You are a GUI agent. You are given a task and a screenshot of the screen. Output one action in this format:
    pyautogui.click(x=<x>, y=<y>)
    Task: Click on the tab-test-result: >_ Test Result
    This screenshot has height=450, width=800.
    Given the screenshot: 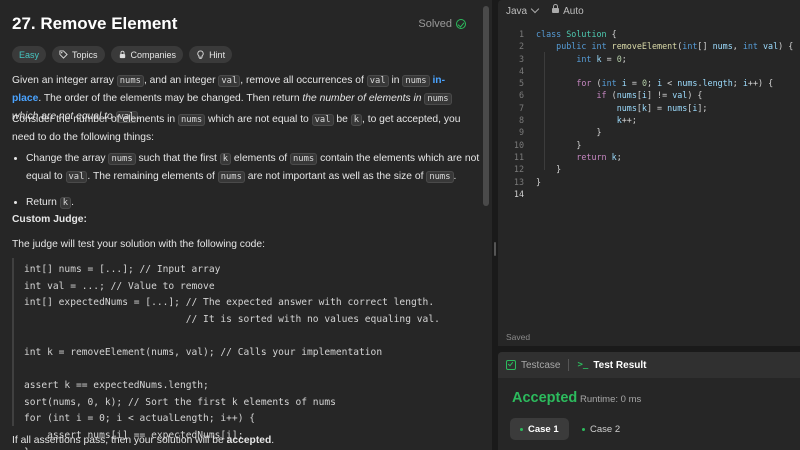 What is the action you would take?
    pyautogui.click(x=611, y=365)
    